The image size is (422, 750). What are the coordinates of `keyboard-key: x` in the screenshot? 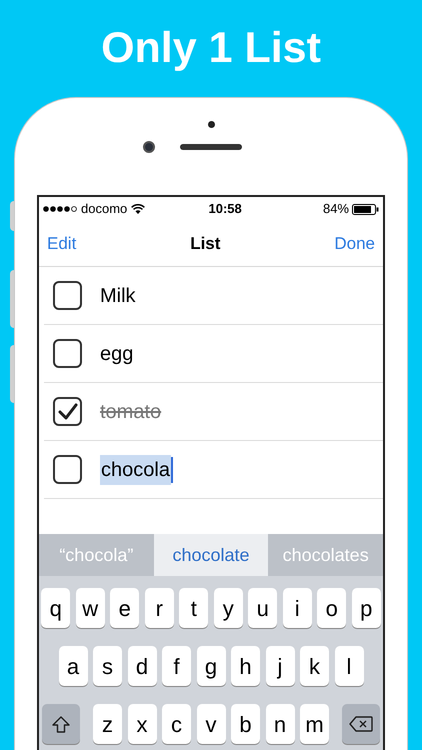 It's located at (142, 724).